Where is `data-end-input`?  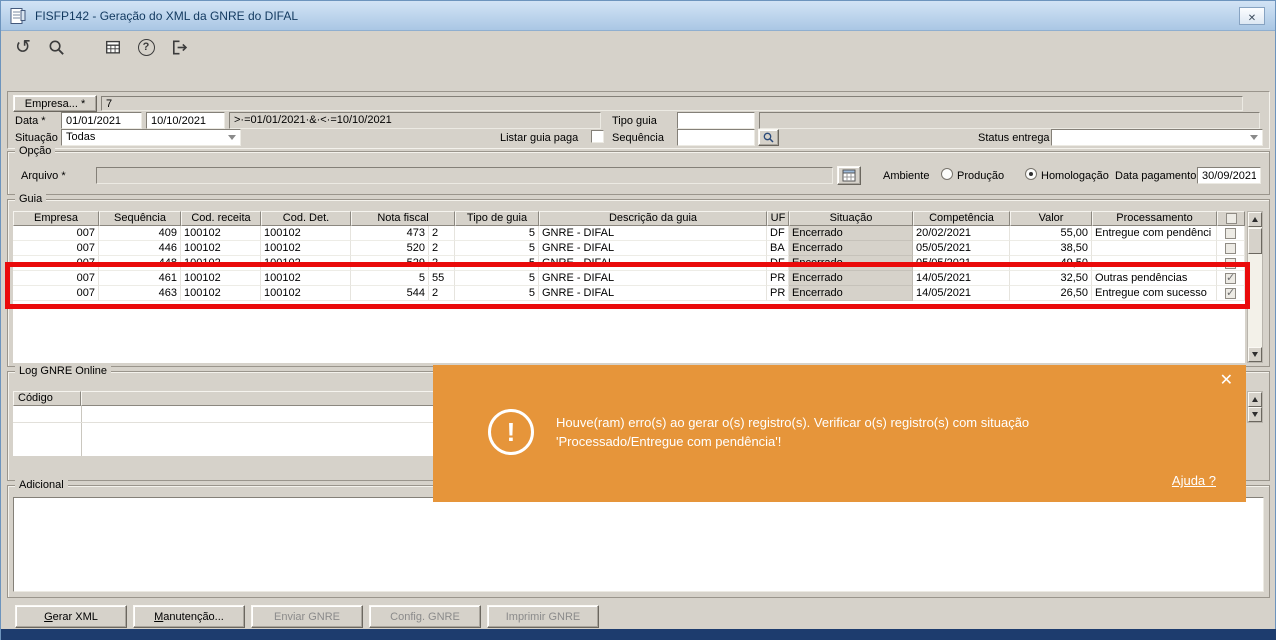 data-end-input is located at coordinates (185, 120).